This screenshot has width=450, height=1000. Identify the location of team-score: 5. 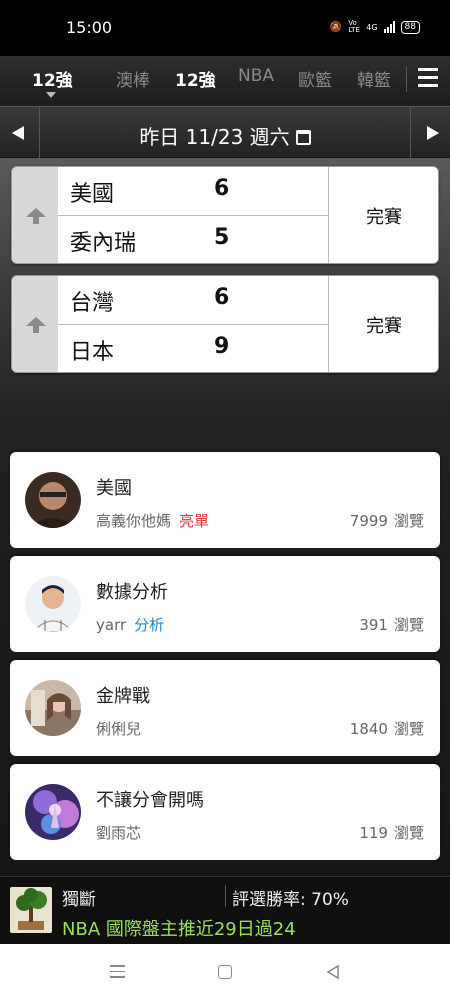
(222, 237).